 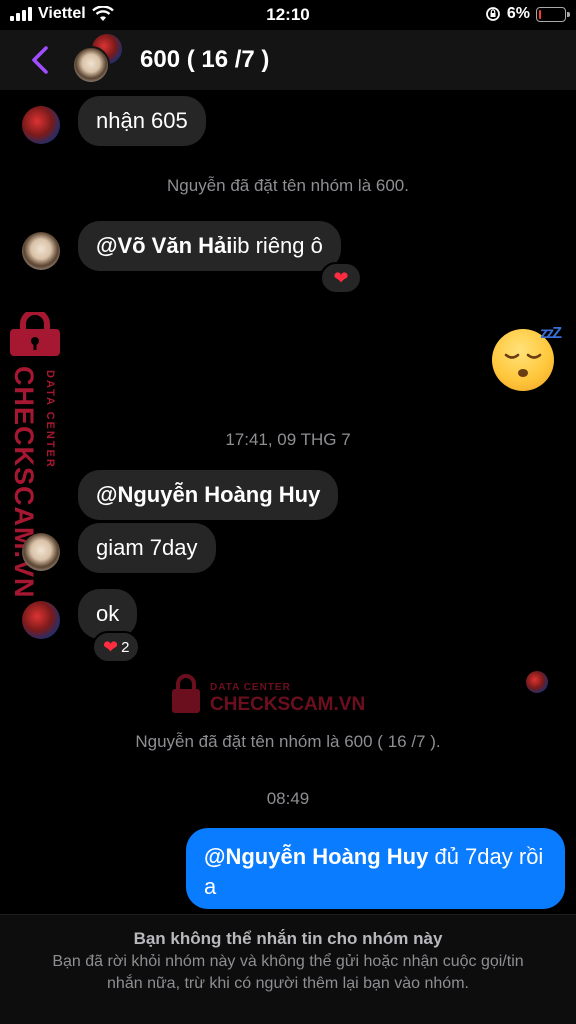 I want to click on message-bubble: @Nguyễn Hoàng Huy, so click(x=208, y=495).